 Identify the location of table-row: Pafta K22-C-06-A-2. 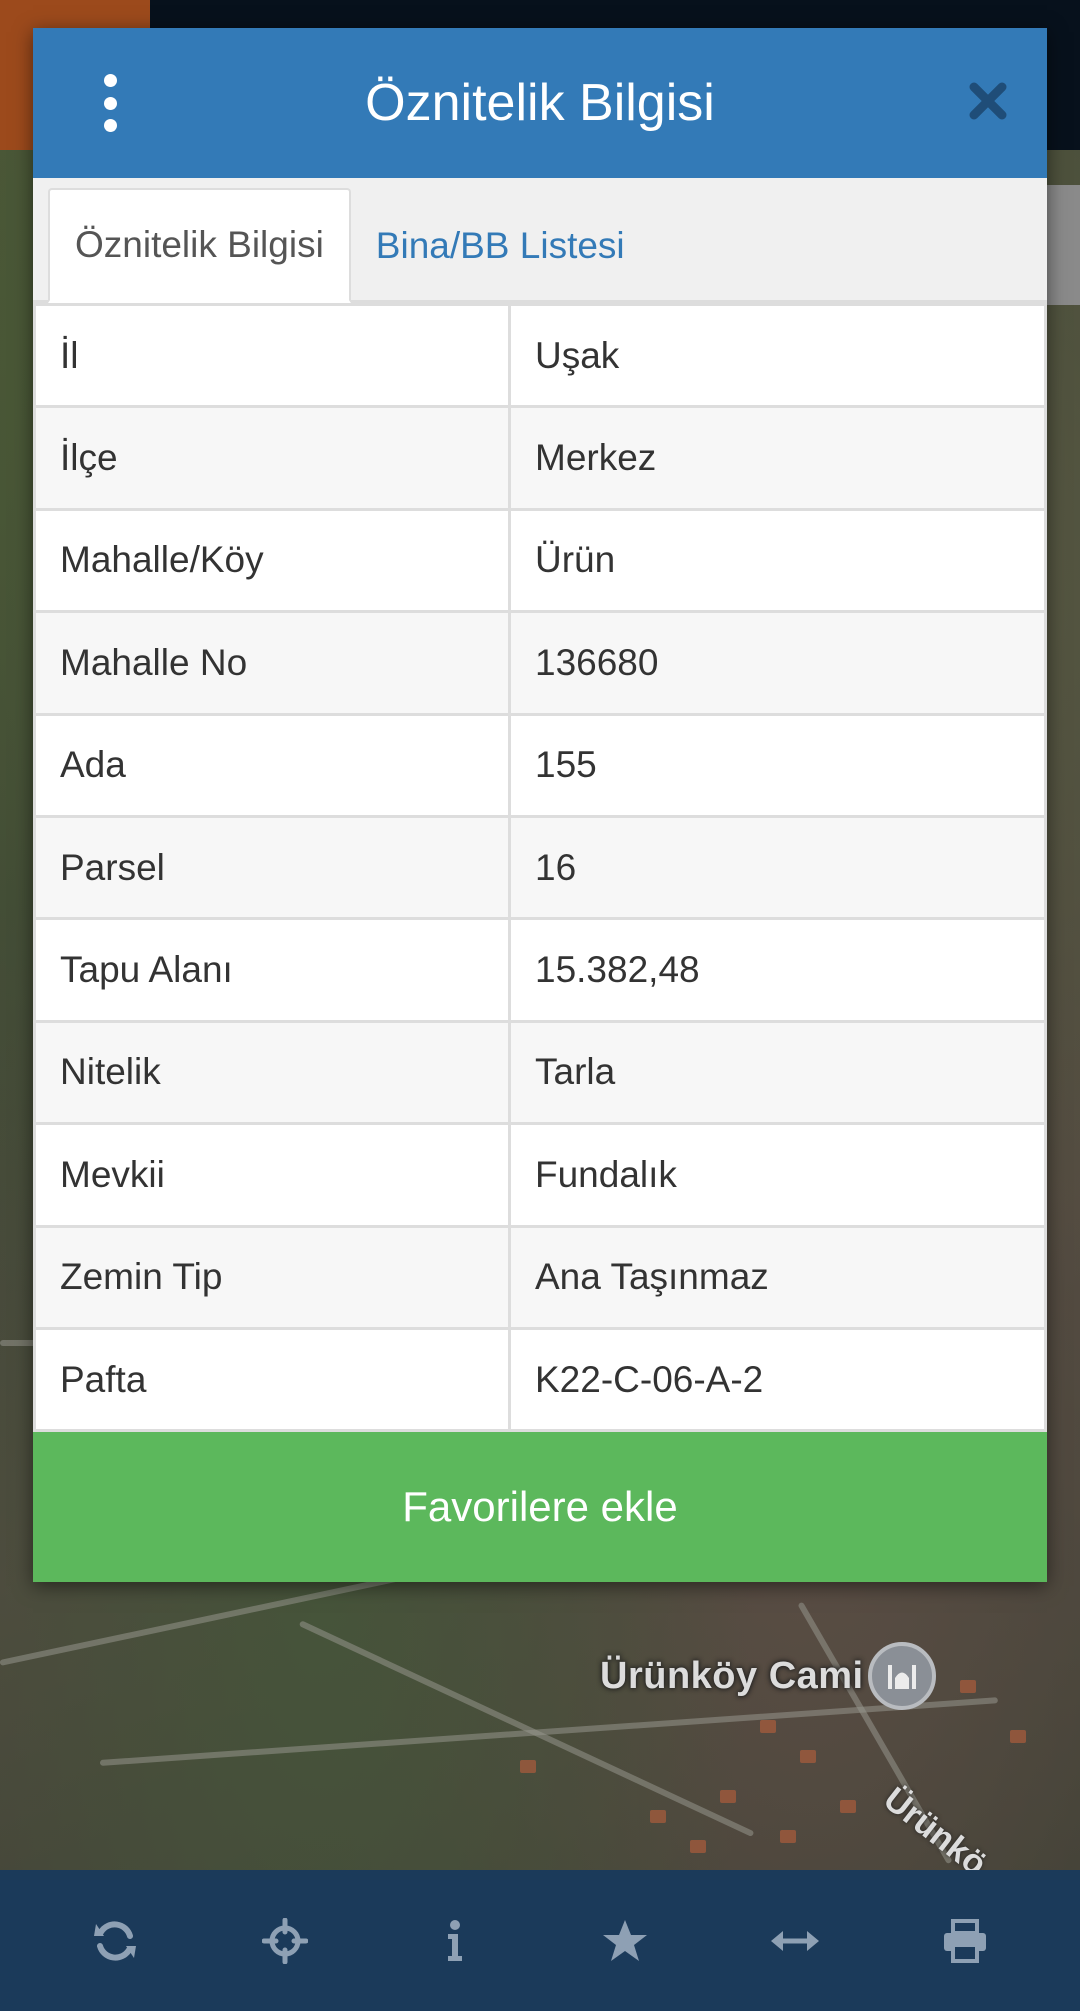
(540, 1379).